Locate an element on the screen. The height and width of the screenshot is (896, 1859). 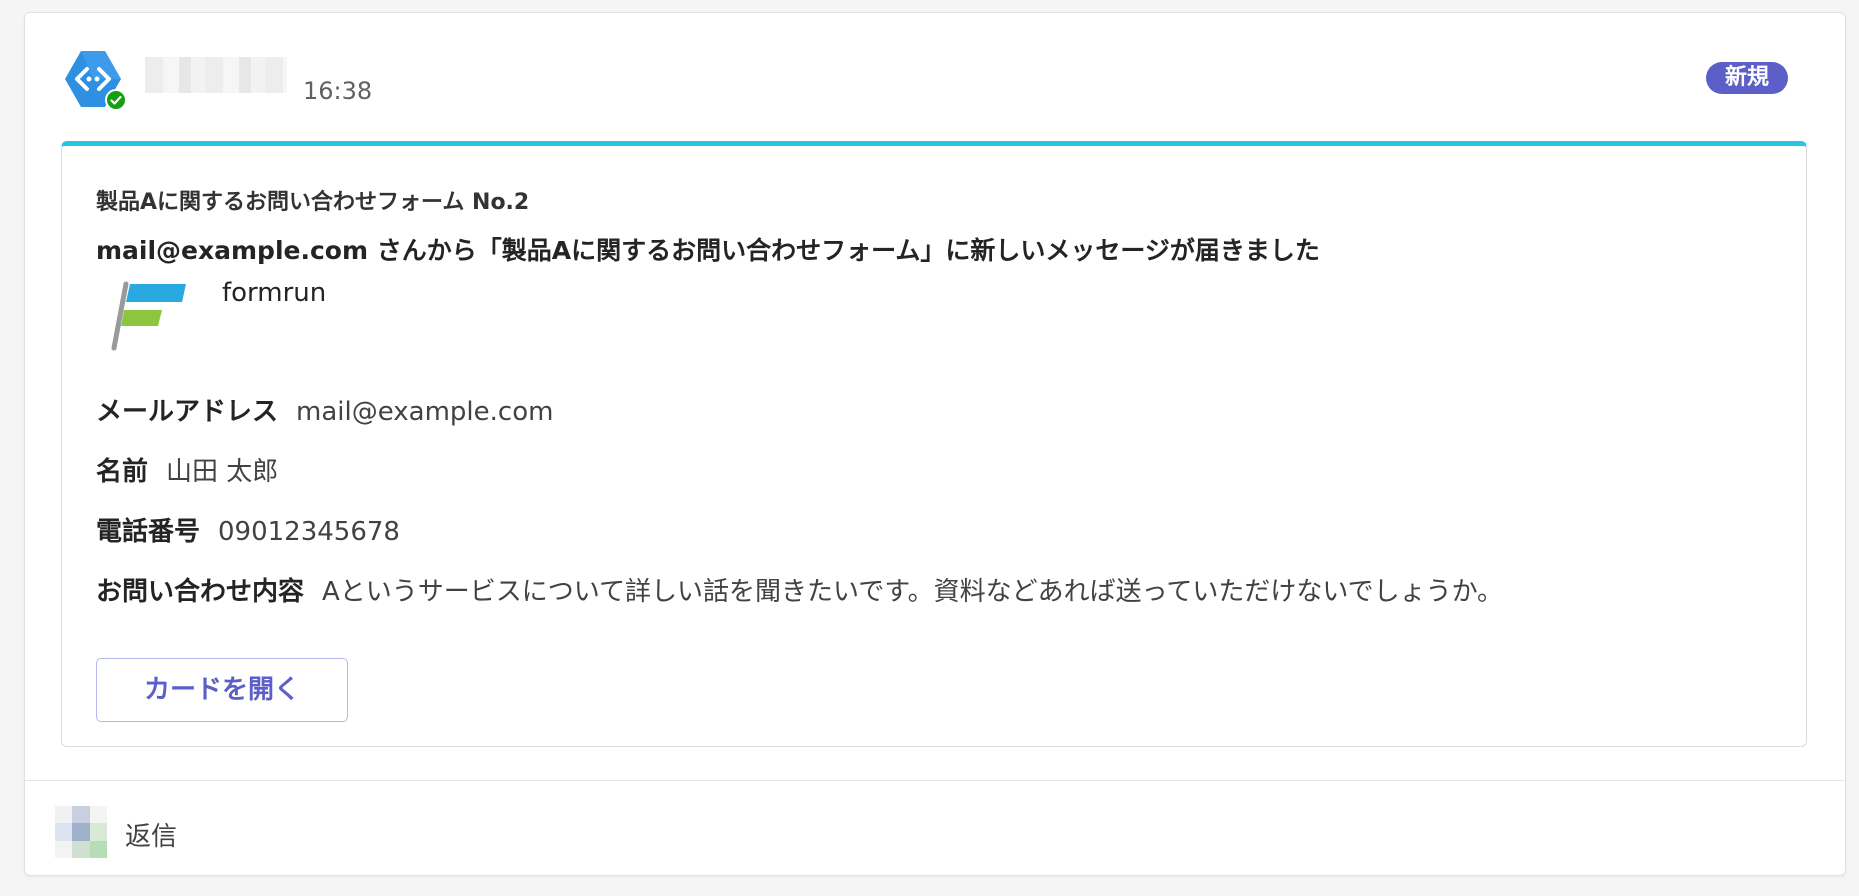
field-phone: 電話番号 09012345678 is located at coordinates (248, 529).